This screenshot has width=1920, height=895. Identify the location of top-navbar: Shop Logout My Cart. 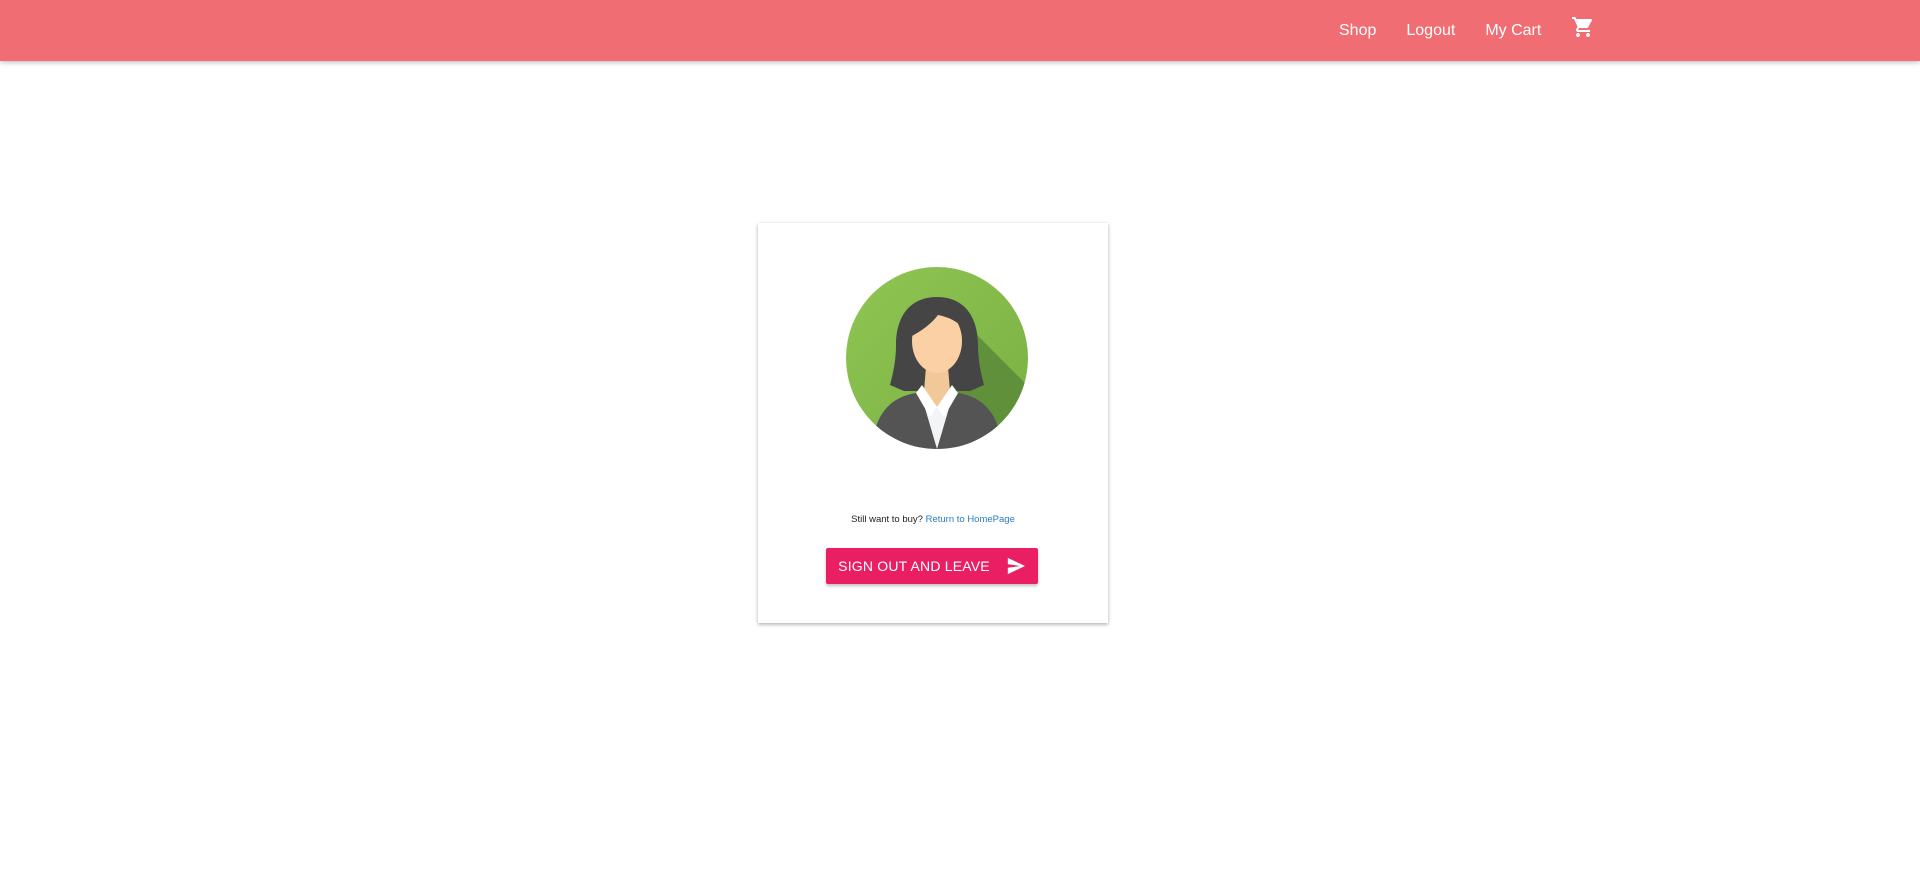
(960, 30).